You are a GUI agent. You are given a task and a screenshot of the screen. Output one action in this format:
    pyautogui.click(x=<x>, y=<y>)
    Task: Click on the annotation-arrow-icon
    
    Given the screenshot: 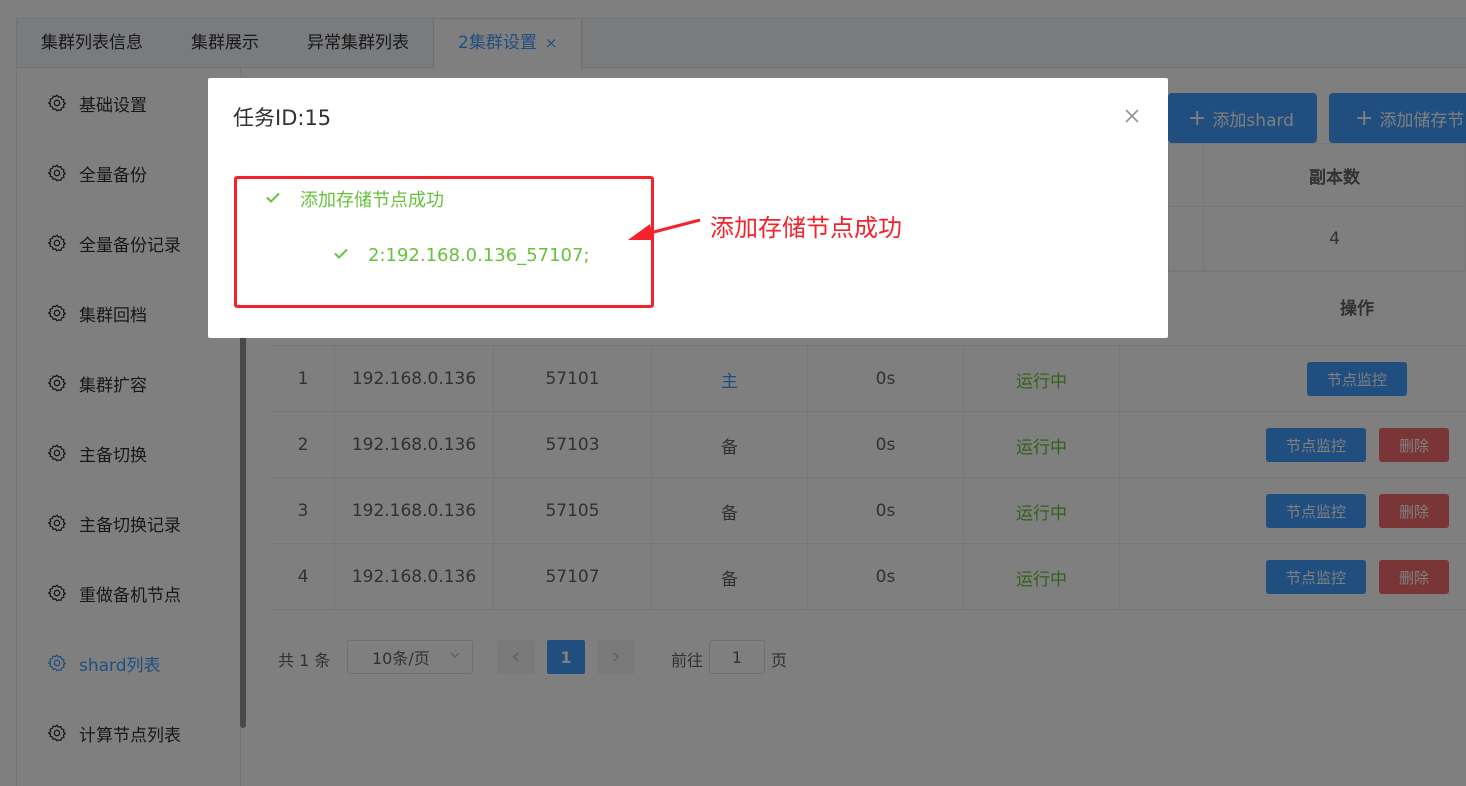 What is the action you would take?
    pyautogui.click(x=664, y=229)
    